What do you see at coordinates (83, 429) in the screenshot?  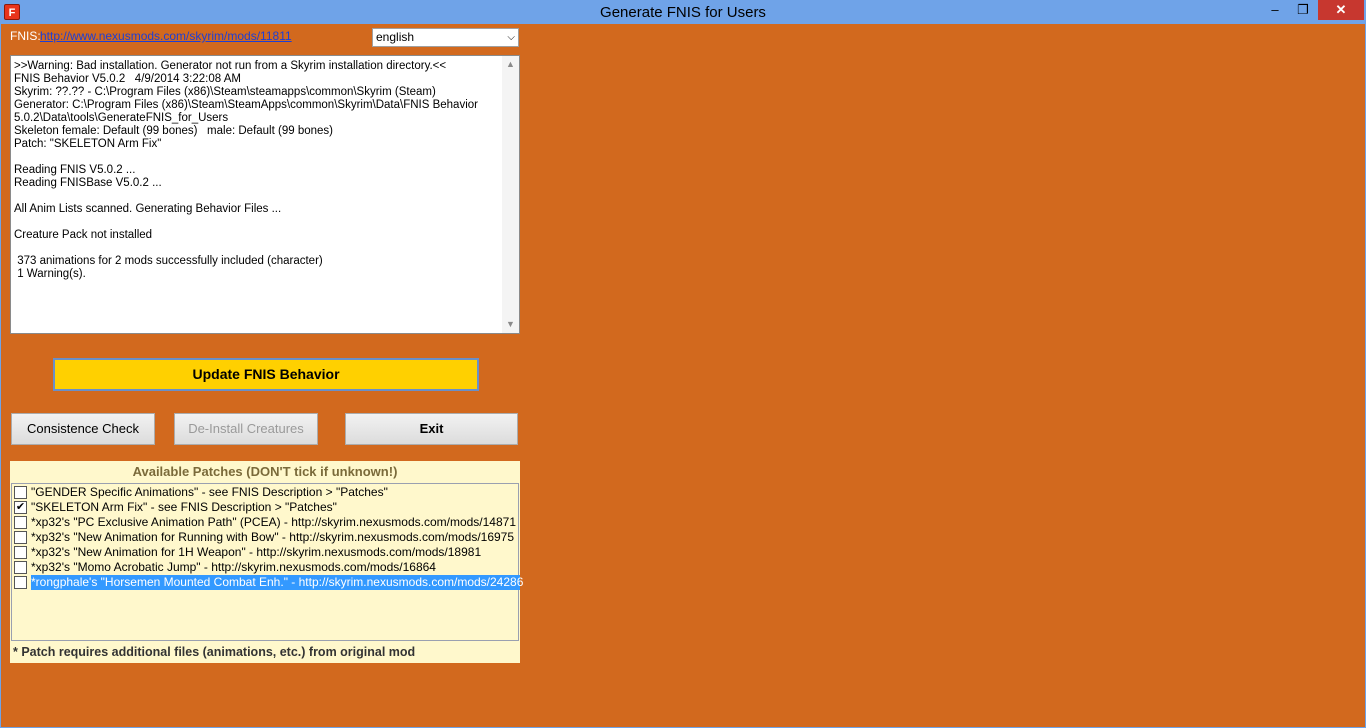 I see `consistence-check-button: Consistence Check` at bounding box center [83, 429].